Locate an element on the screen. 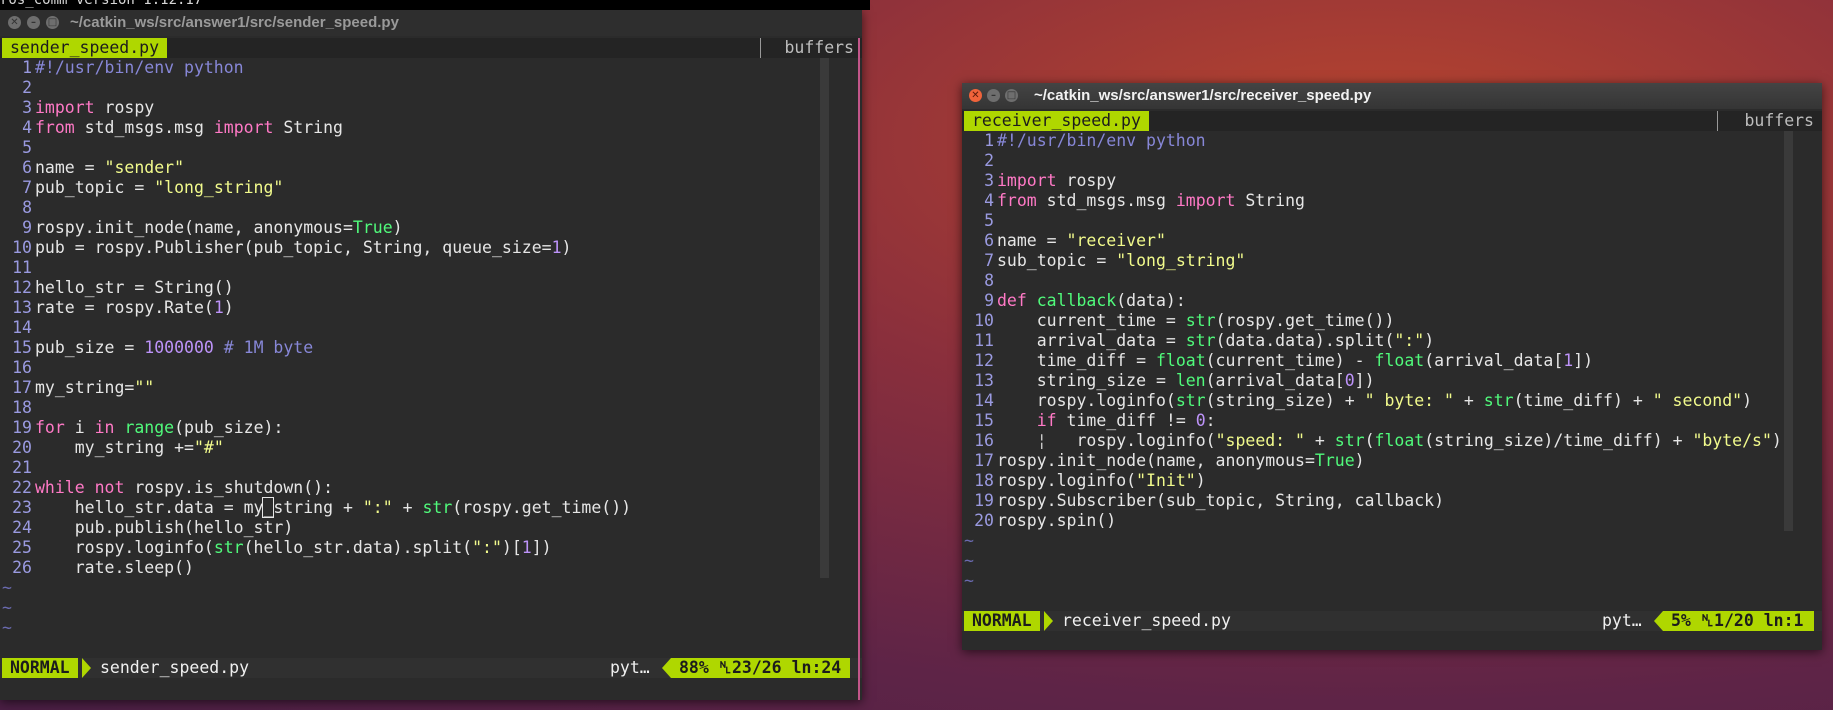 The height and width of the screenshot is (710, 1833). code-line: 11 is located at coordinates (431, 268).